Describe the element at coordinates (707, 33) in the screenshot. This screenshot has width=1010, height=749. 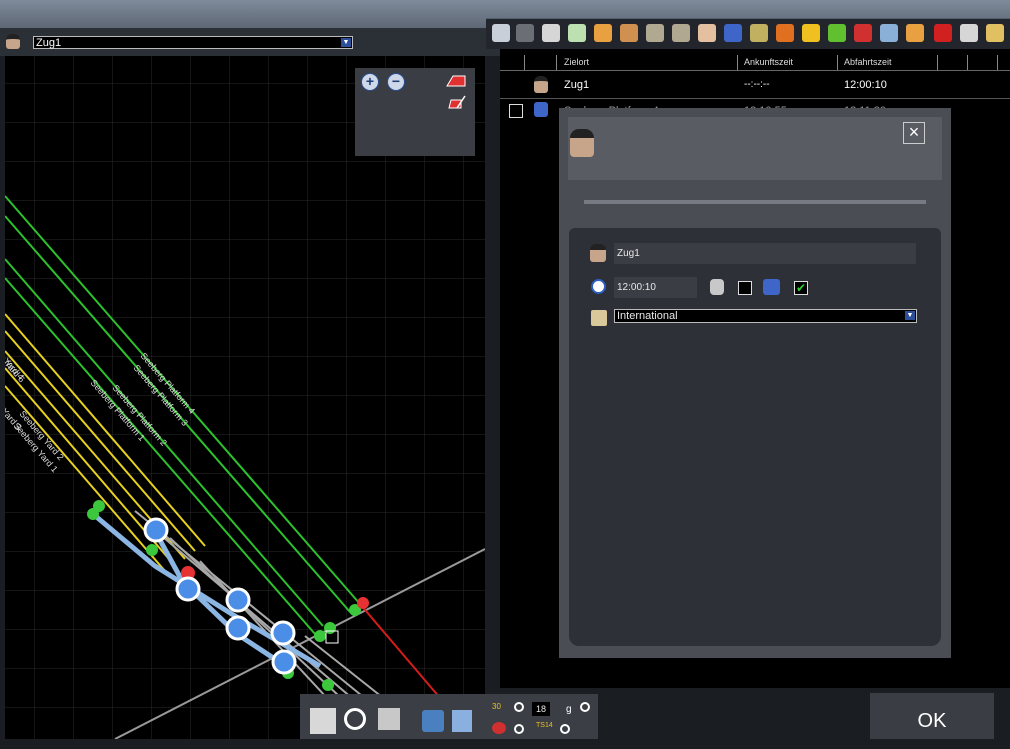
I see `hand-icon` at that location.